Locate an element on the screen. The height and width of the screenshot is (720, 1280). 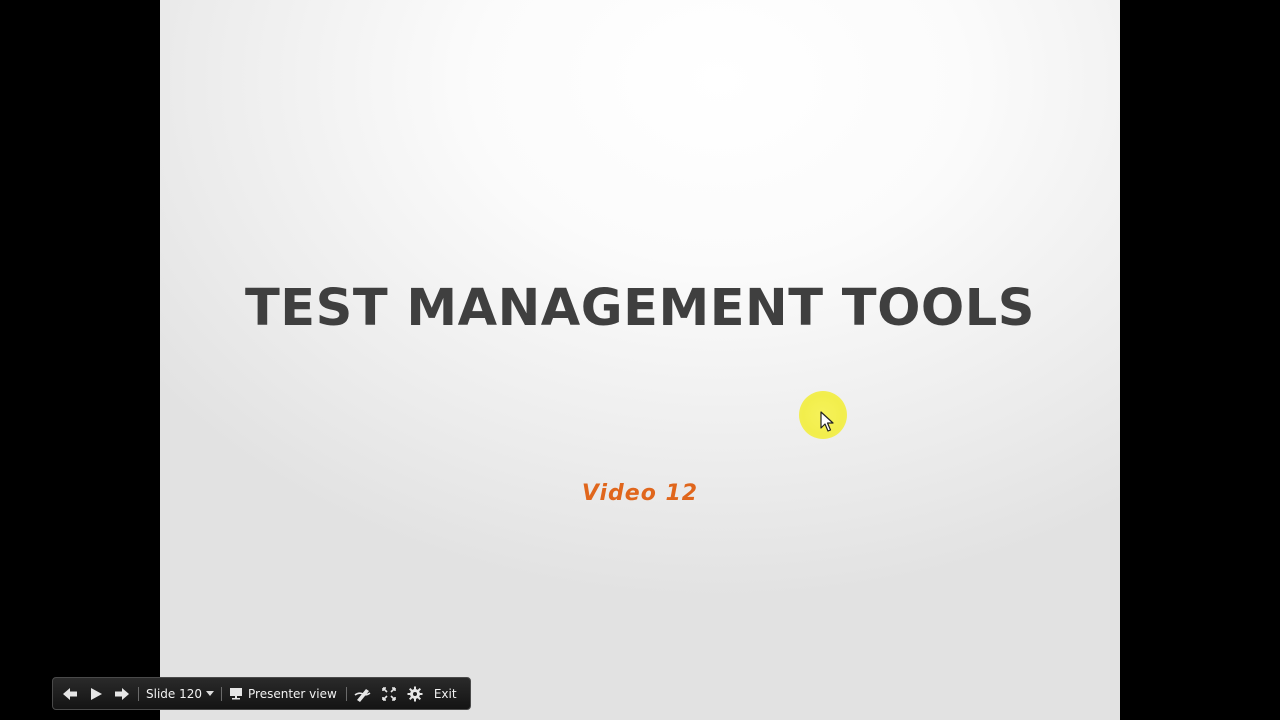
mouse-pointer-icon is located at coordinates (827, 421).